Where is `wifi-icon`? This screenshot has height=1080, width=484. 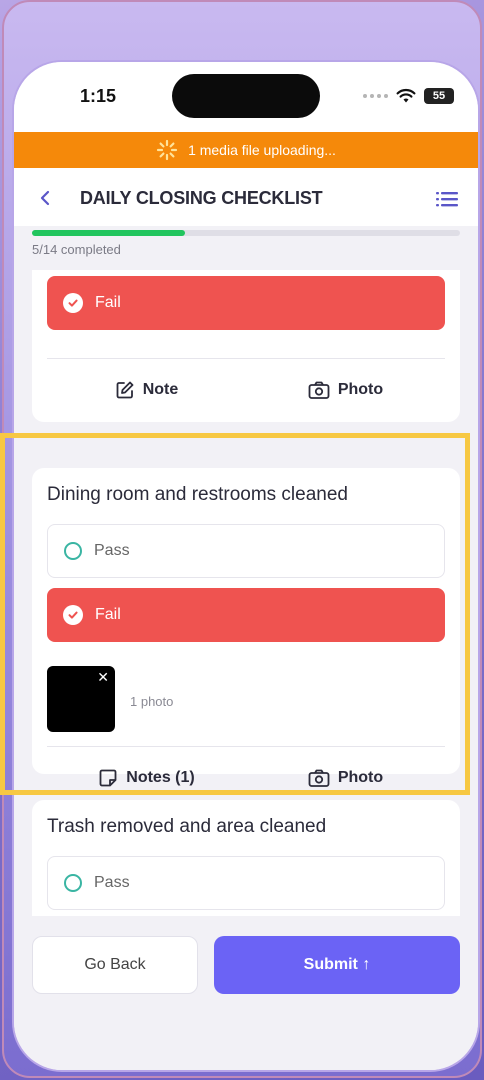
wifi-icon is located at coordinates (406, 95).